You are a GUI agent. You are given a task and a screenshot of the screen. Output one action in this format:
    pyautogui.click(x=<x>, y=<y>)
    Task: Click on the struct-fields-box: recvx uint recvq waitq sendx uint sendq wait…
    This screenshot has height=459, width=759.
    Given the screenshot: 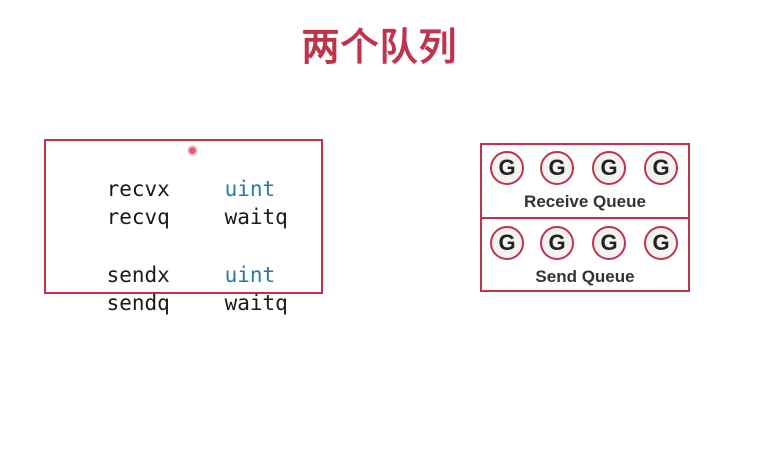 What is the action you would take?
    pyautogui.click(x=183, y=227)
    